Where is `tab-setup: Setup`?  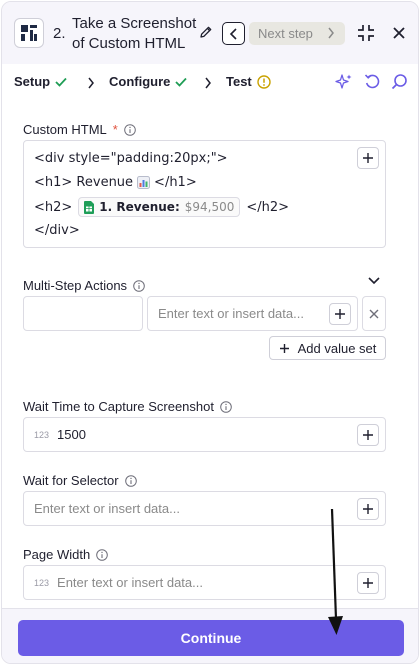 tab-setup: Setup is located at coordinates (40, 81).